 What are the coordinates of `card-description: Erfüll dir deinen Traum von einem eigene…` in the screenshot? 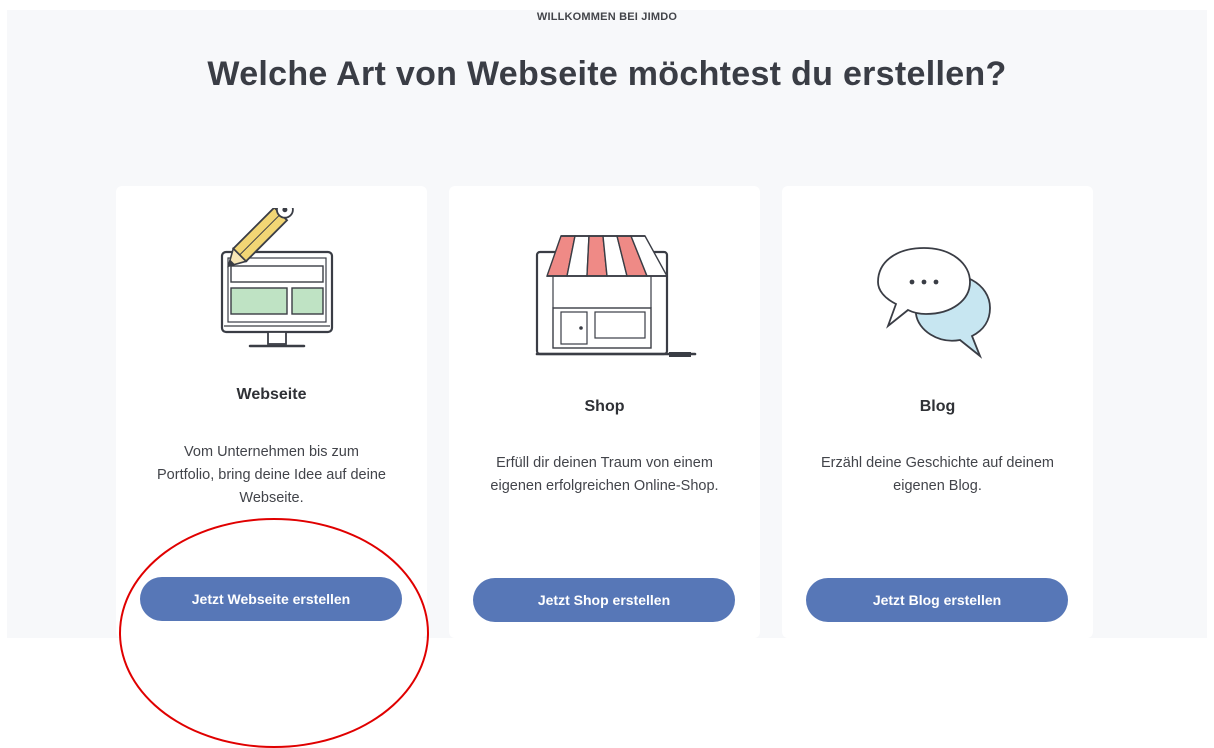 It's located at (604, 474).